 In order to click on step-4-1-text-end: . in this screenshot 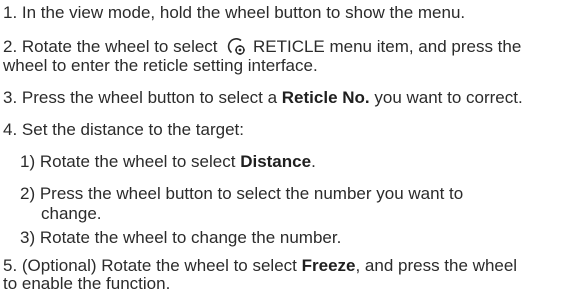, I will do `click(313, 161)`.